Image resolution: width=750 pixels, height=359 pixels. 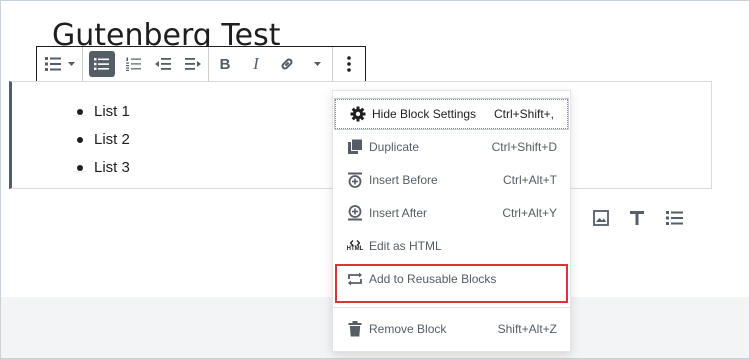 I want to click on text-format-group: B I, so click(x=271, y=64).